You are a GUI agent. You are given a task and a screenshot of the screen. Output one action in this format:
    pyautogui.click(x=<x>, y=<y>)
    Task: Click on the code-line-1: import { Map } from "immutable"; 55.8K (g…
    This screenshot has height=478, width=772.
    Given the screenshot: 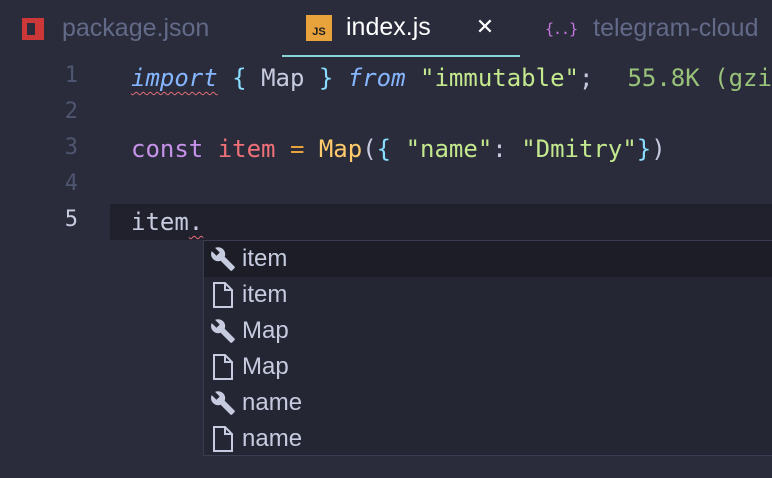 What is the action you would take?
    pyautogui.click(x=451, y=78)
    